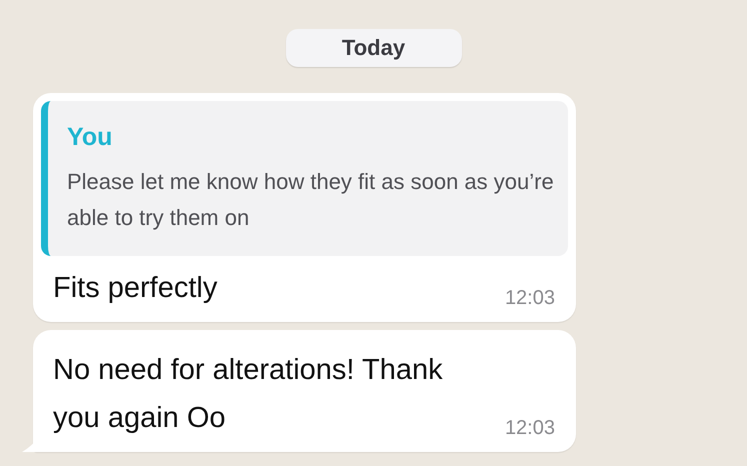  What do you see at coordinates (311, 200) in the screenshot?
I see `quote-text: Please let me know how they fit as soon as you’re able to try them on` at bounding box center [311, 200].